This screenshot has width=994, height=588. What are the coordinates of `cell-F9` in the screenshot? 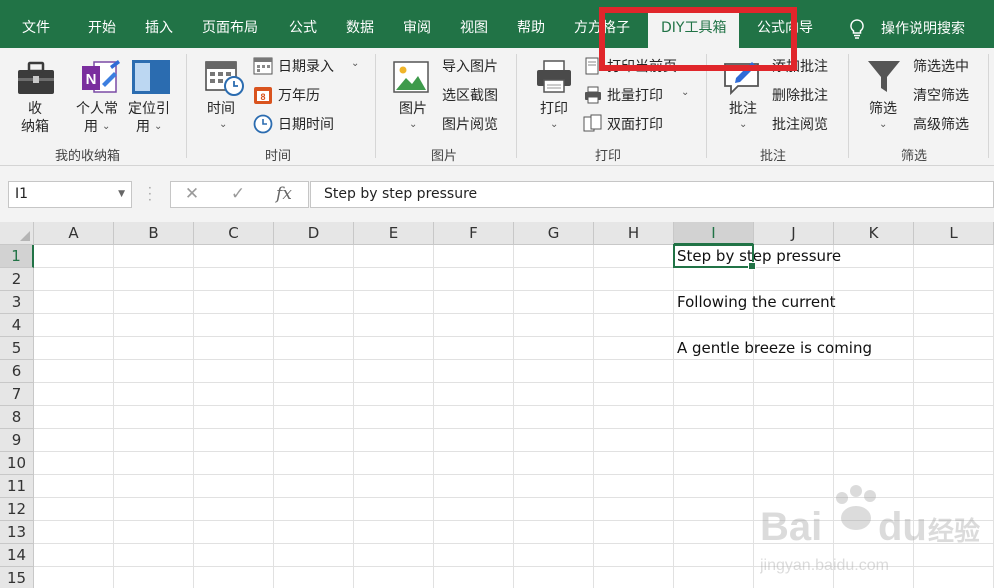 It's located at (474, 440).